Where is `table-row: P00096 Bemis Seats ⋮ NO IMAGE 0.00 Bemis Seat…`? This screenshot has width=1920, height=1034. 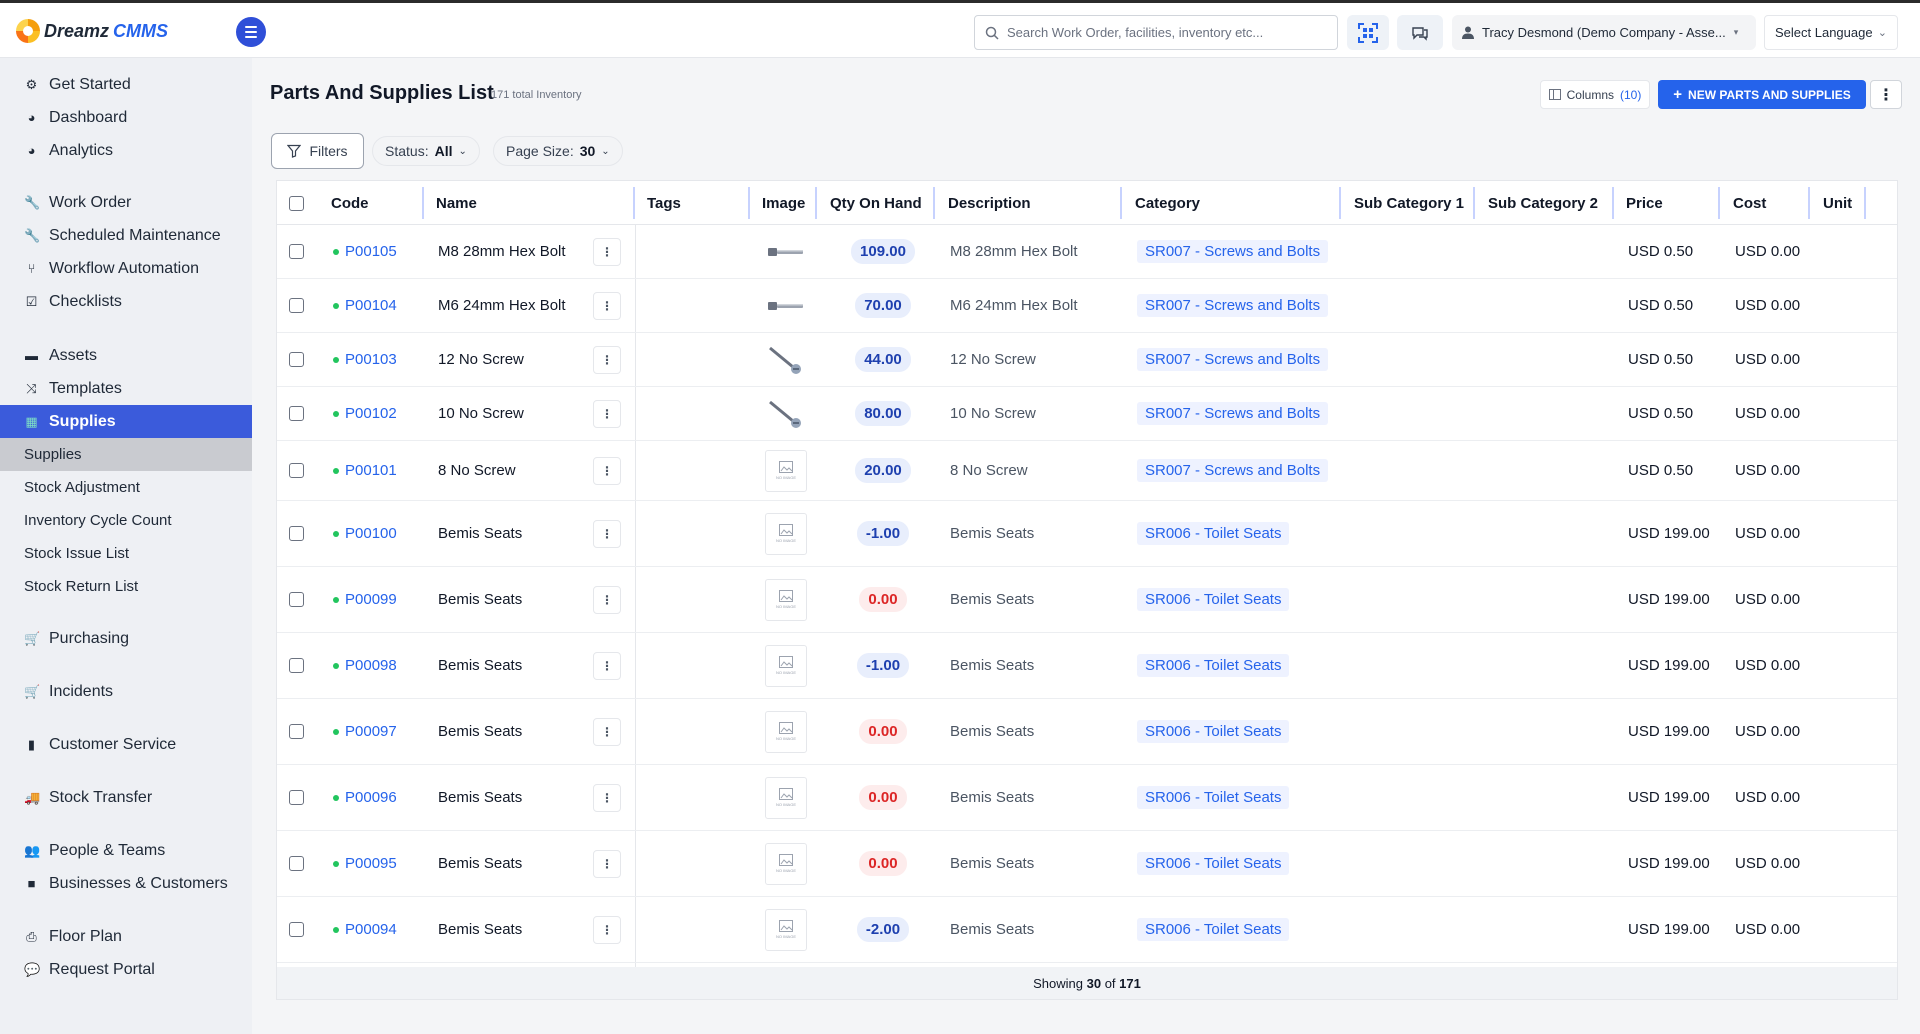
table-row: P00096 Bemis Seats ⋮ NO IMAGE 0.00 Bemis Seat… is located at coordinates (1087, 798).